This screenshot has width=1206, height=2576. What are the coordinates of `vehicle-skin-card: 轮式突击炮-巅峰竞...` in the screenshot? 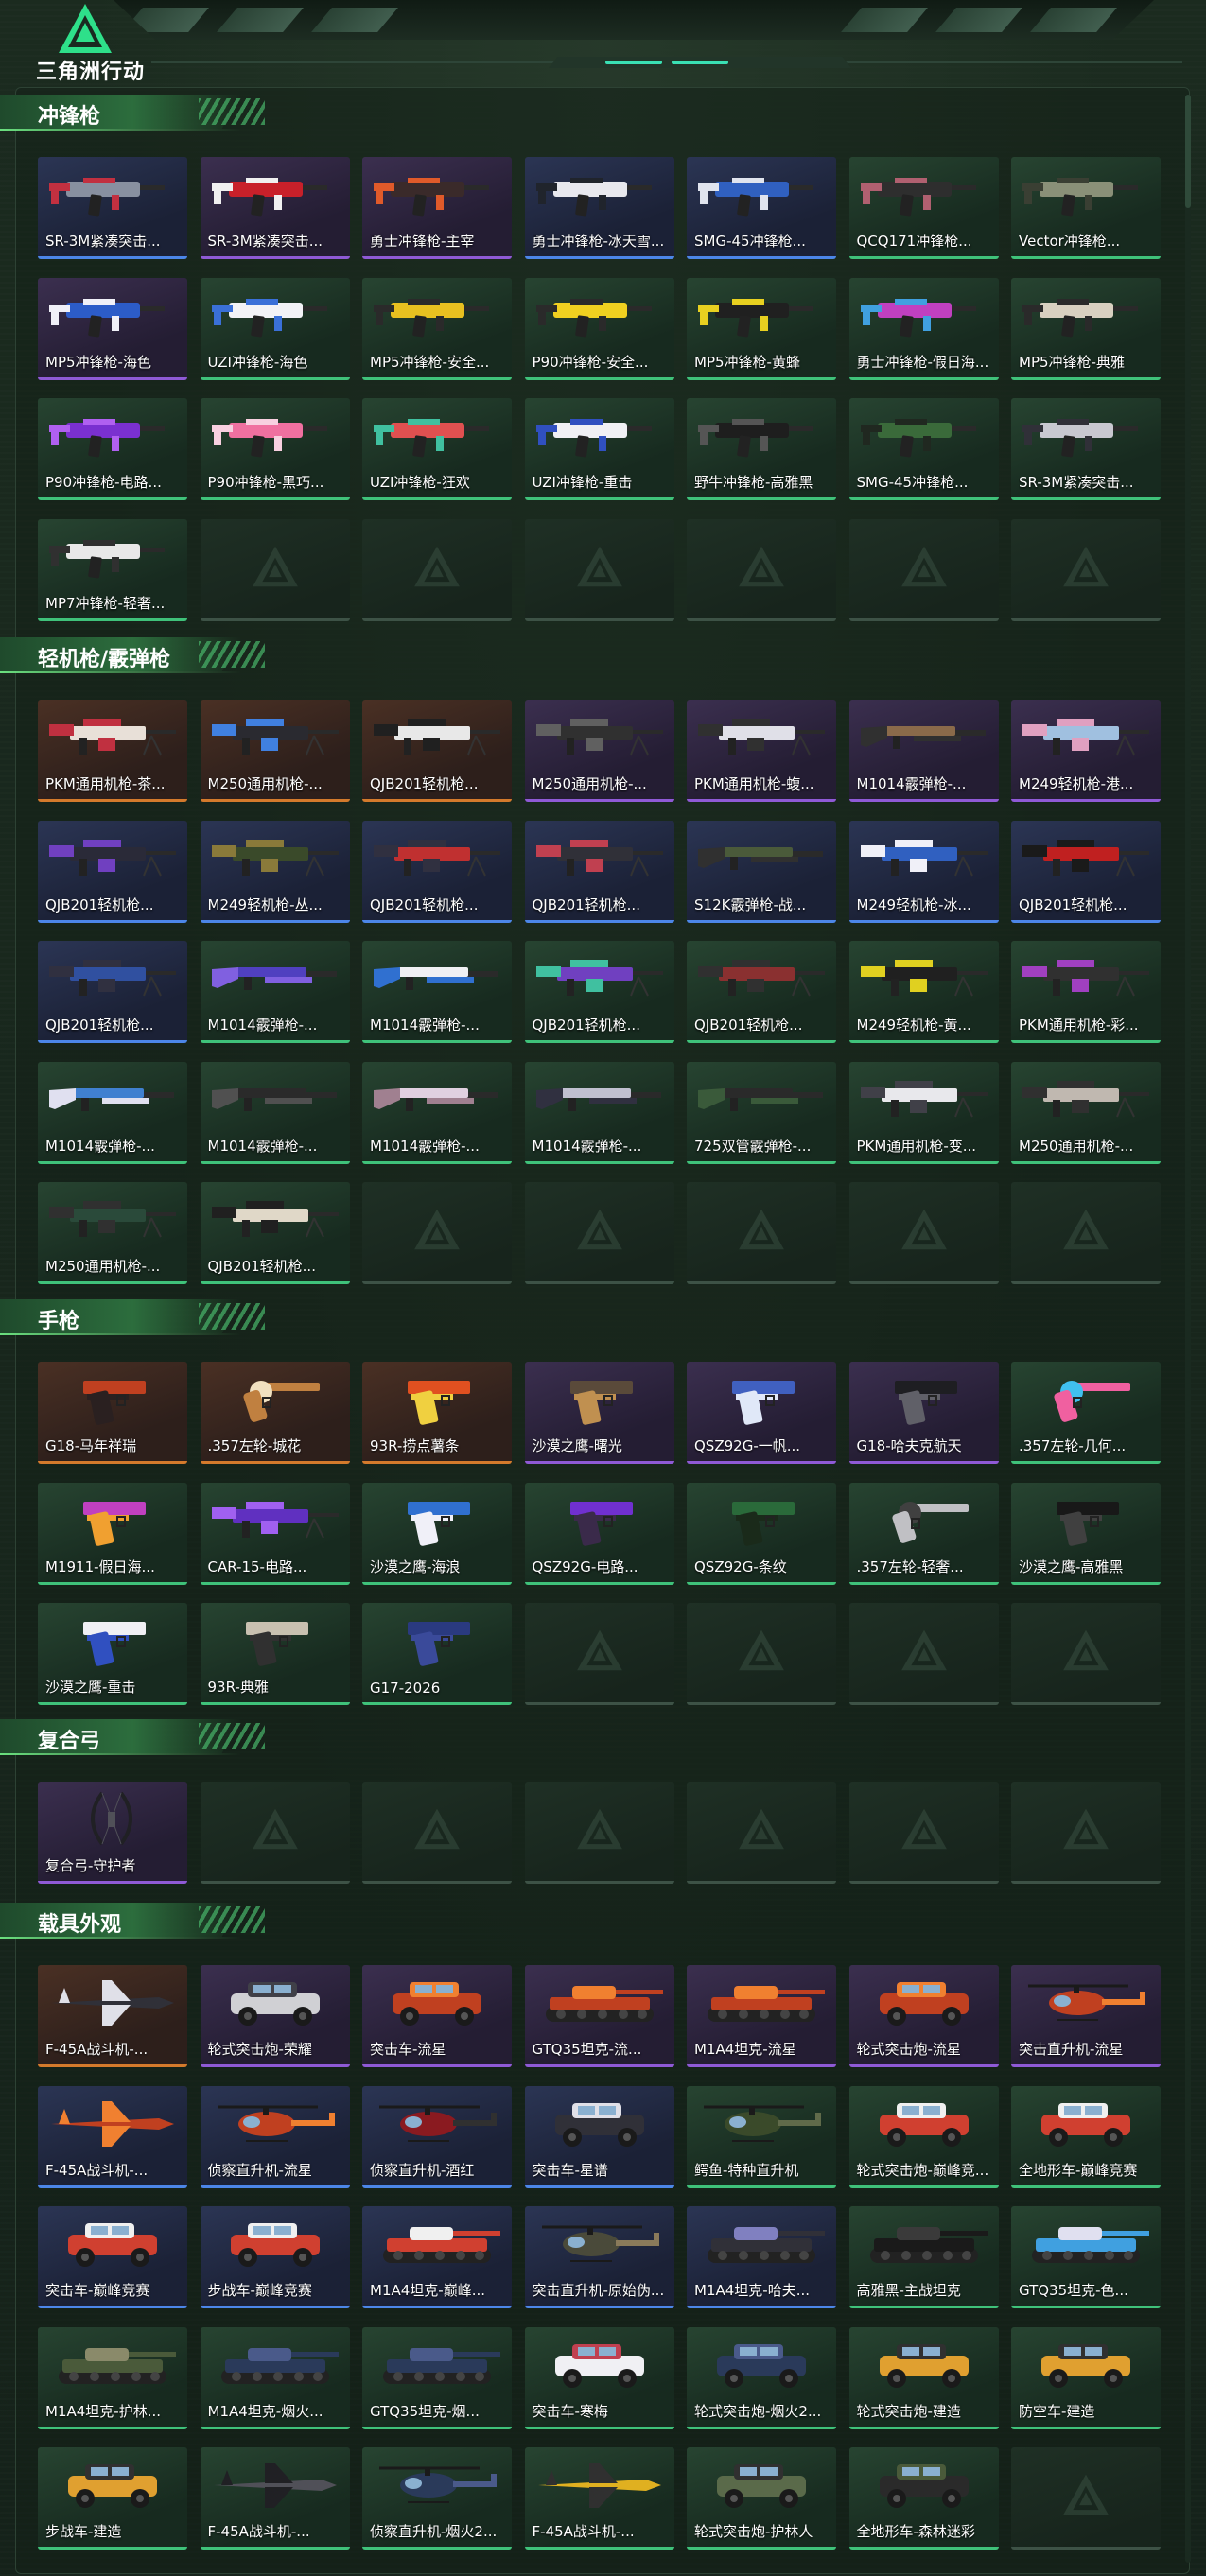 It's located at (923, 2136).